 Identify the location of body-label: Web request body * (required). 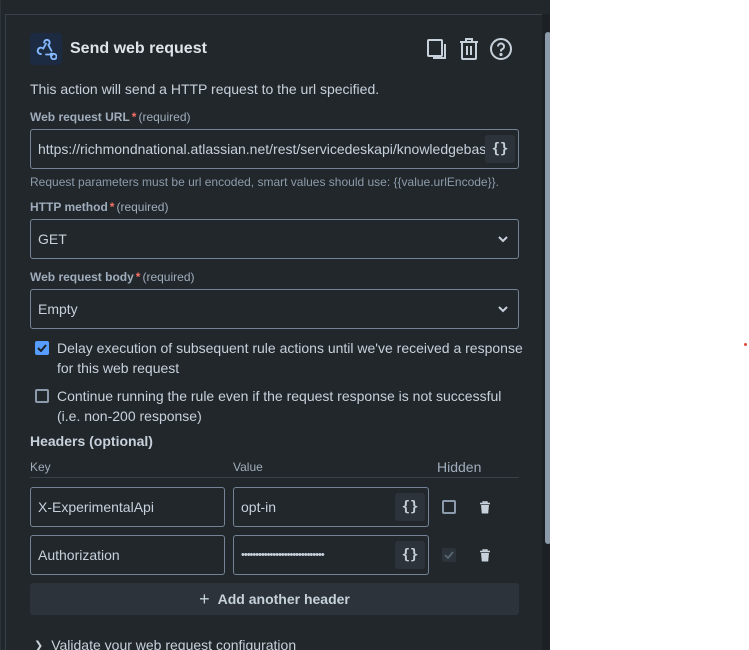
(112, 277).